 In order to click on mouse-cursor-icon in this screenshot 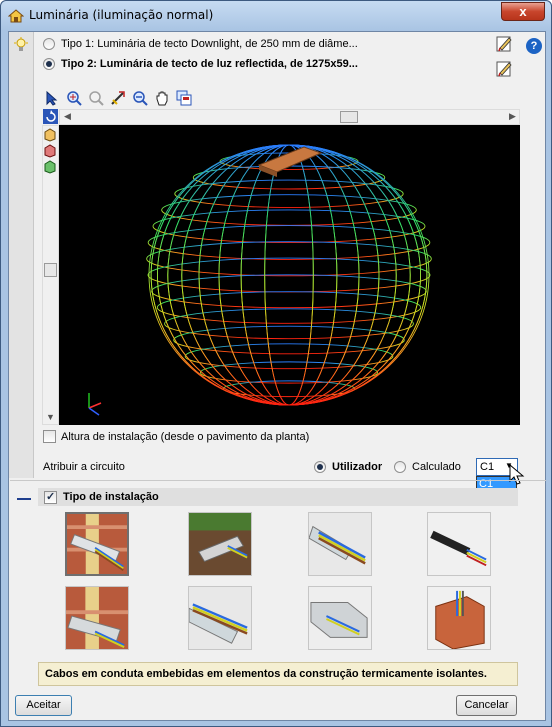, I will do `click(517, 474)`.